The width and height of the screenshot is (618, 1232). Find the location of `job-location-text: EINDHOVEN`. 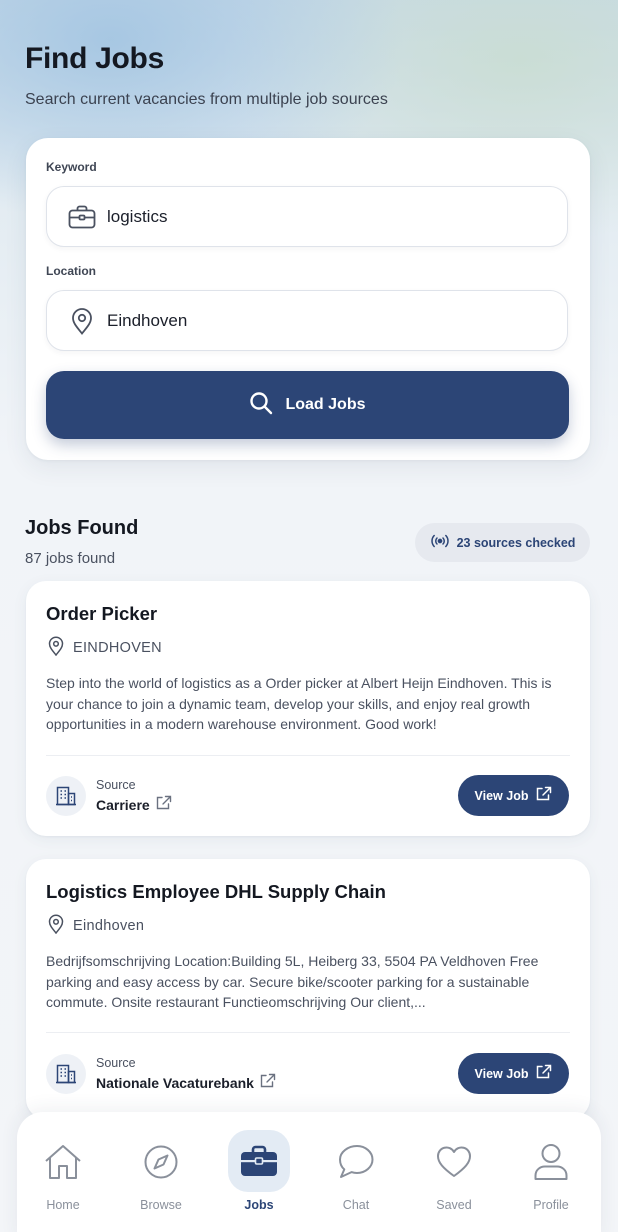

job-location-text: EINDHOVEN is located at coordinates (117, 648).